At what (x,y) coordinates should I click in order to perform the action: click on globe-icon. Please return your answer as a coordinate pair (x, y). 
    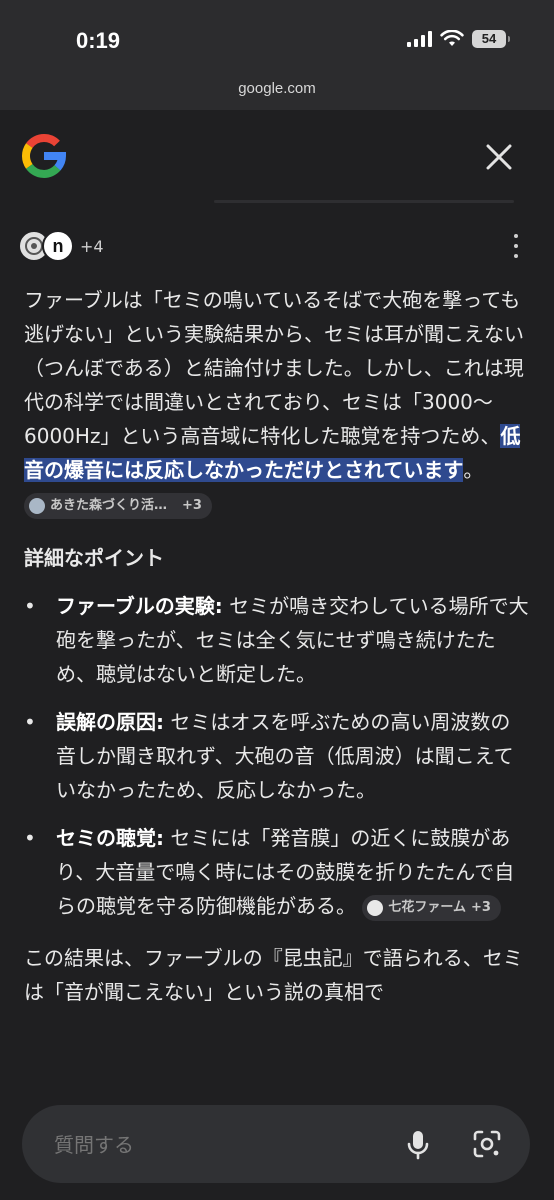
    Looking at the image, I should click on (37, 505).